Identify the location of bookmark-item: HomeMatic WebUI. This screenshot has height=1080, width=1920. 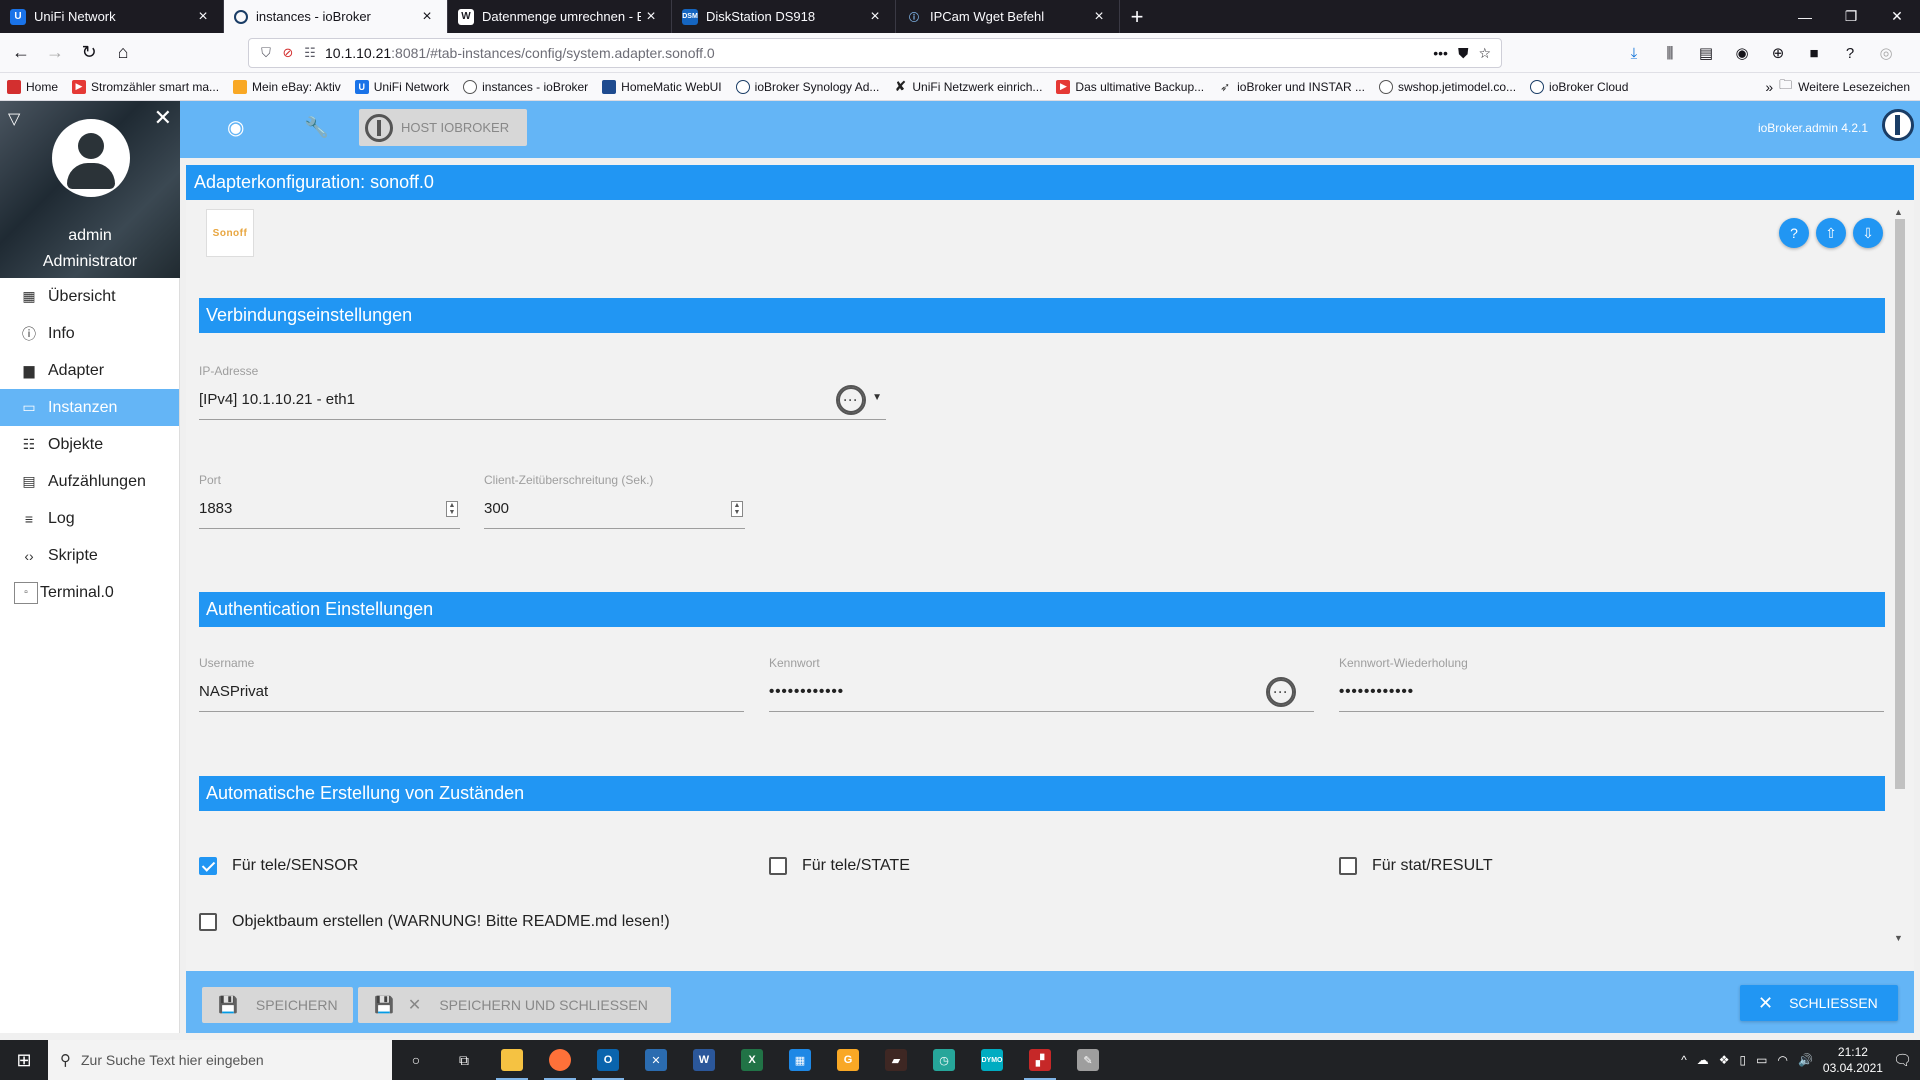
(661, 86).